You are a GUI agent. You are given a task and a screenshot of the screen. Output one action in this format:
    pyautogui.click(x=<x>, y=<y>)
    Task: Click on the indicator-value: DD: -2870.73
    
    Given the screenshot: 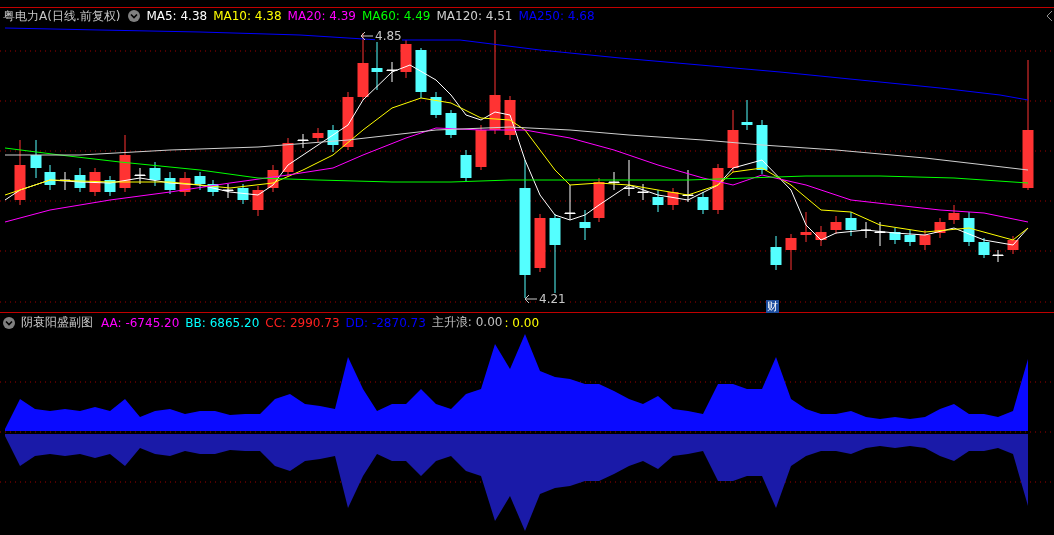 What is the action you would take?
    pyautogui.click(x=385, y=322)
    